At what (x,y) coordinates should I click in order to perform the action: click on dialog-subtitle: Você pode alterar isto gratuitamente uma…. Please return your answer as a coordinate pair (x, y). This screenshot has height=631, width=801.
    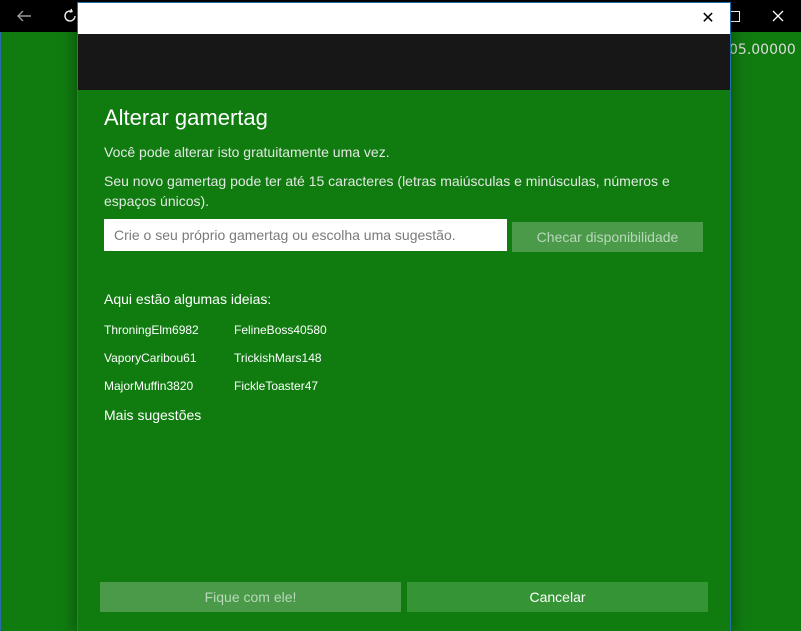
    Looking at the image, I should click on (247, 152).